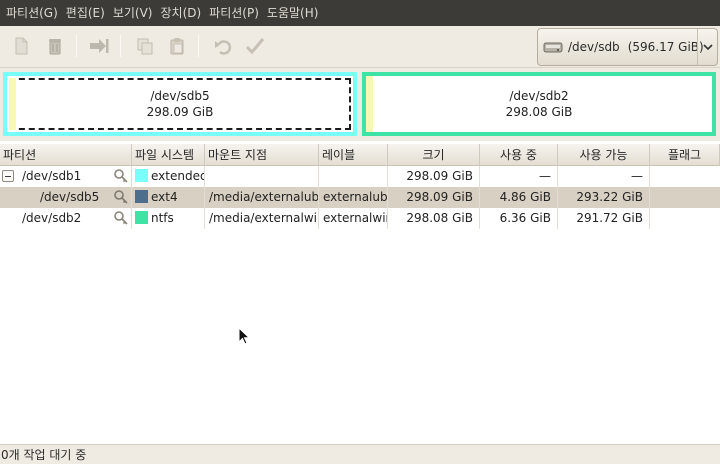 This screenshot has height=464, width=720. What do you see at coordinates (162, 218) in the screenshot?
I see `cell-filesystem: ntfs` at bounding box center [162, 218].